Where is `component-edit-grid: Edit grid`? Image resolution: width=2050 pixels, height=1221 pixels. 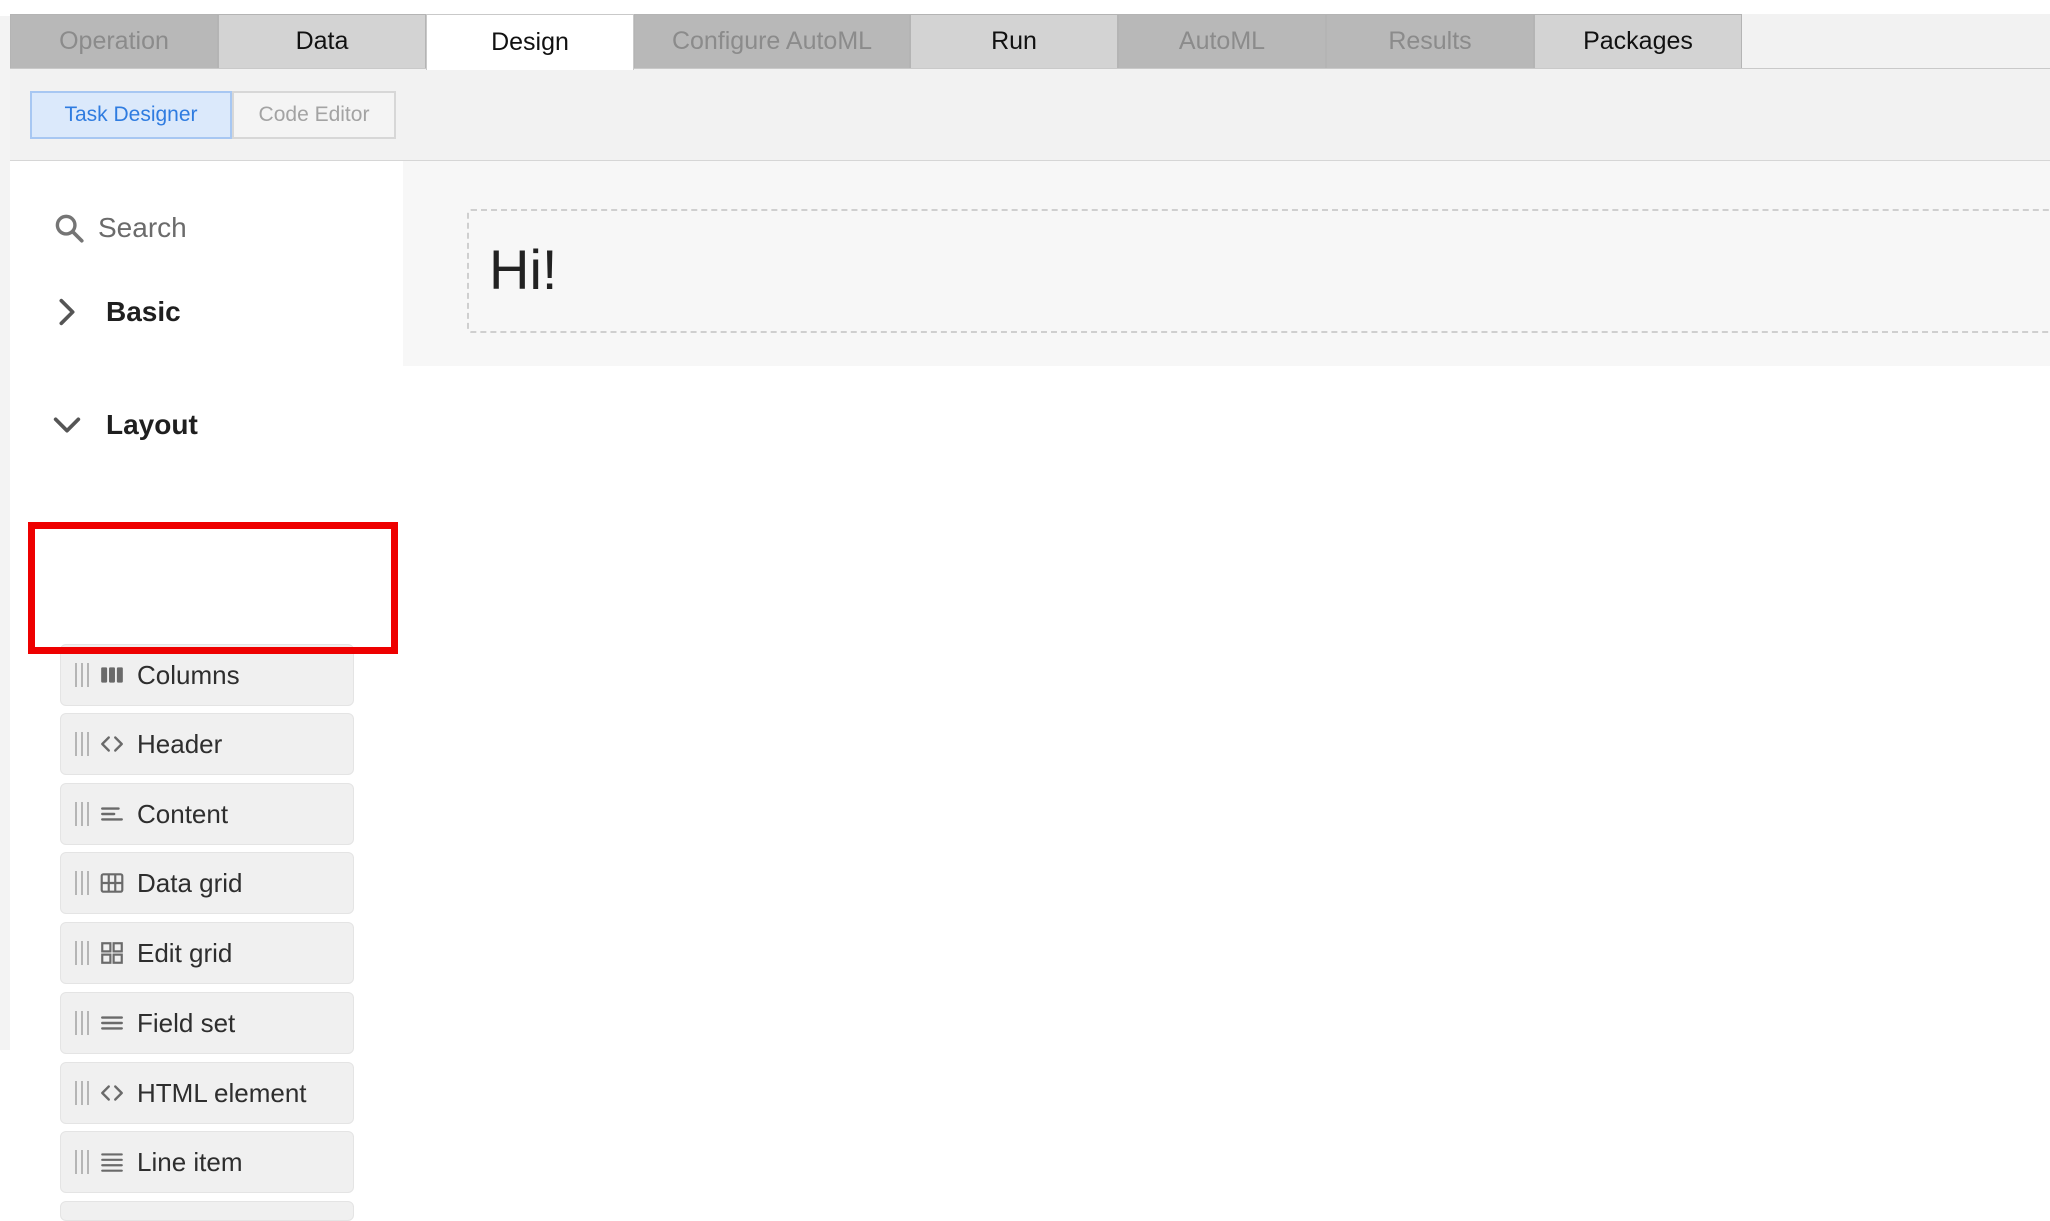
component-edit-grid: Edit grid is located at coordinates (207, 953).